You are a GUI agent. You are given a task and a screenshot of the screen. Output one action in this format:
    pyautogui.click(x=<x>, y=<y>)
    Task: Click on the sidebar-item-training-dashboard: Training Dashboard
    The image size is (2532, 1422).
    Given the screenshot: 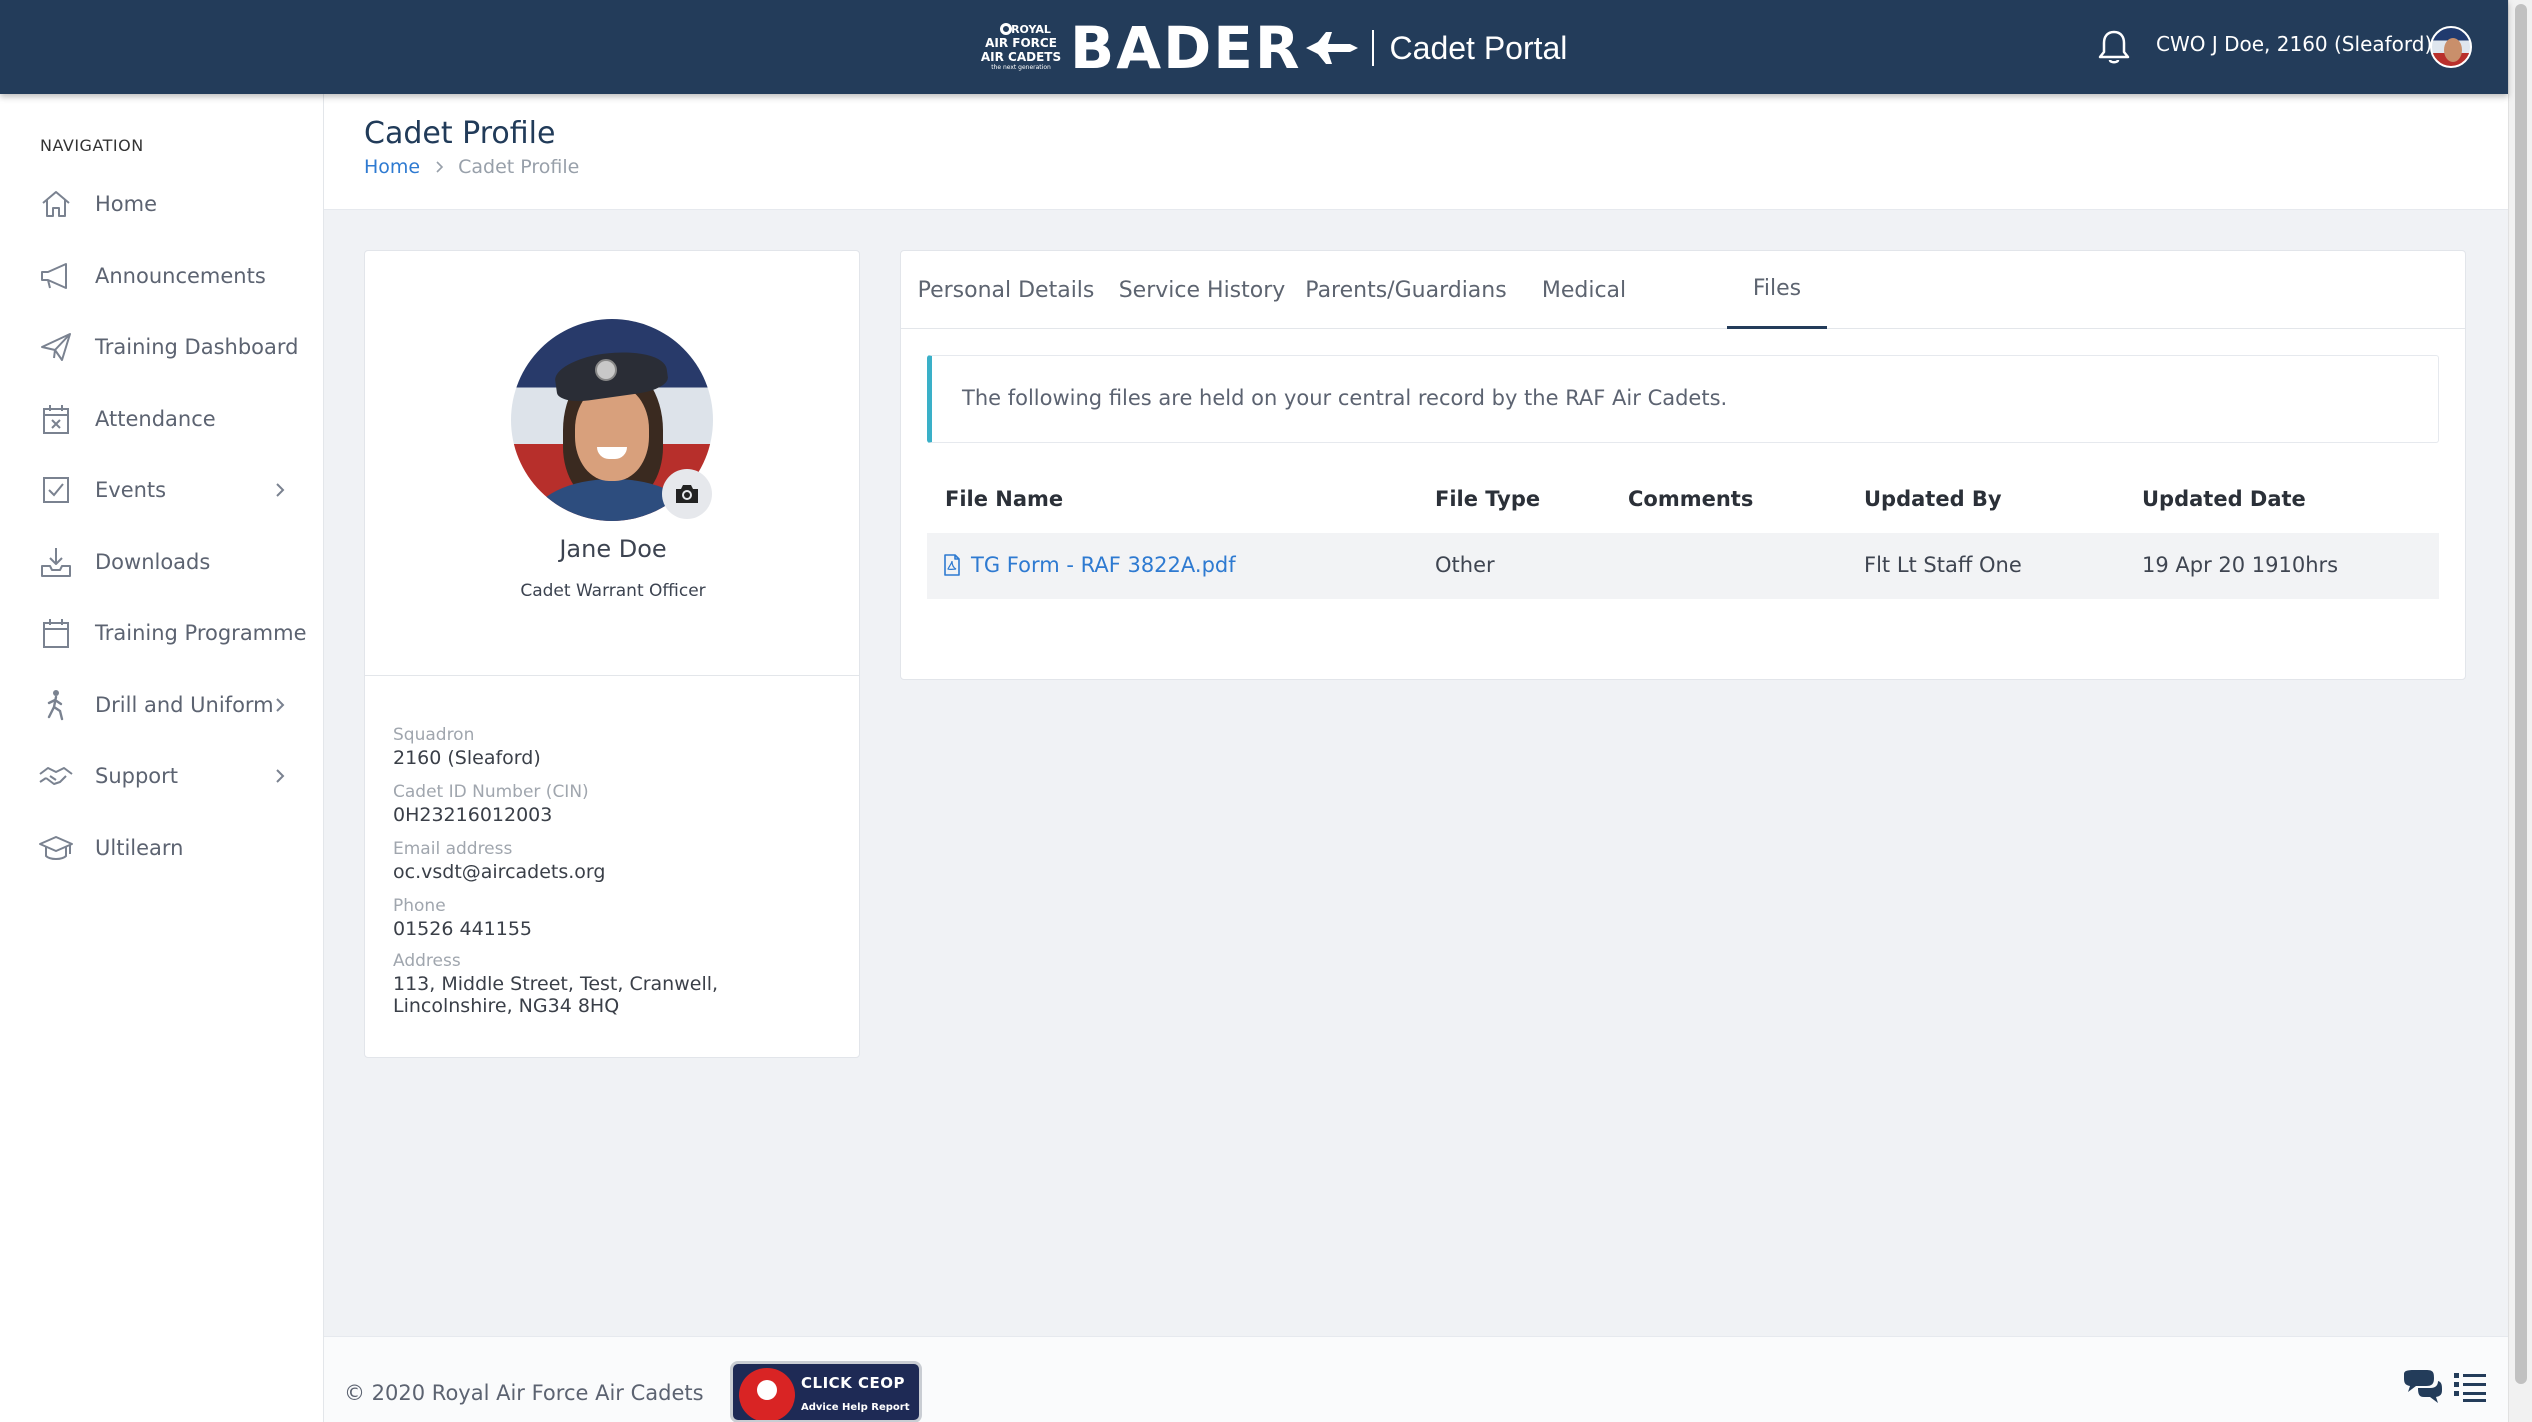 What is the action you would take?
    pyautogui.click(x=162, y=347)
    